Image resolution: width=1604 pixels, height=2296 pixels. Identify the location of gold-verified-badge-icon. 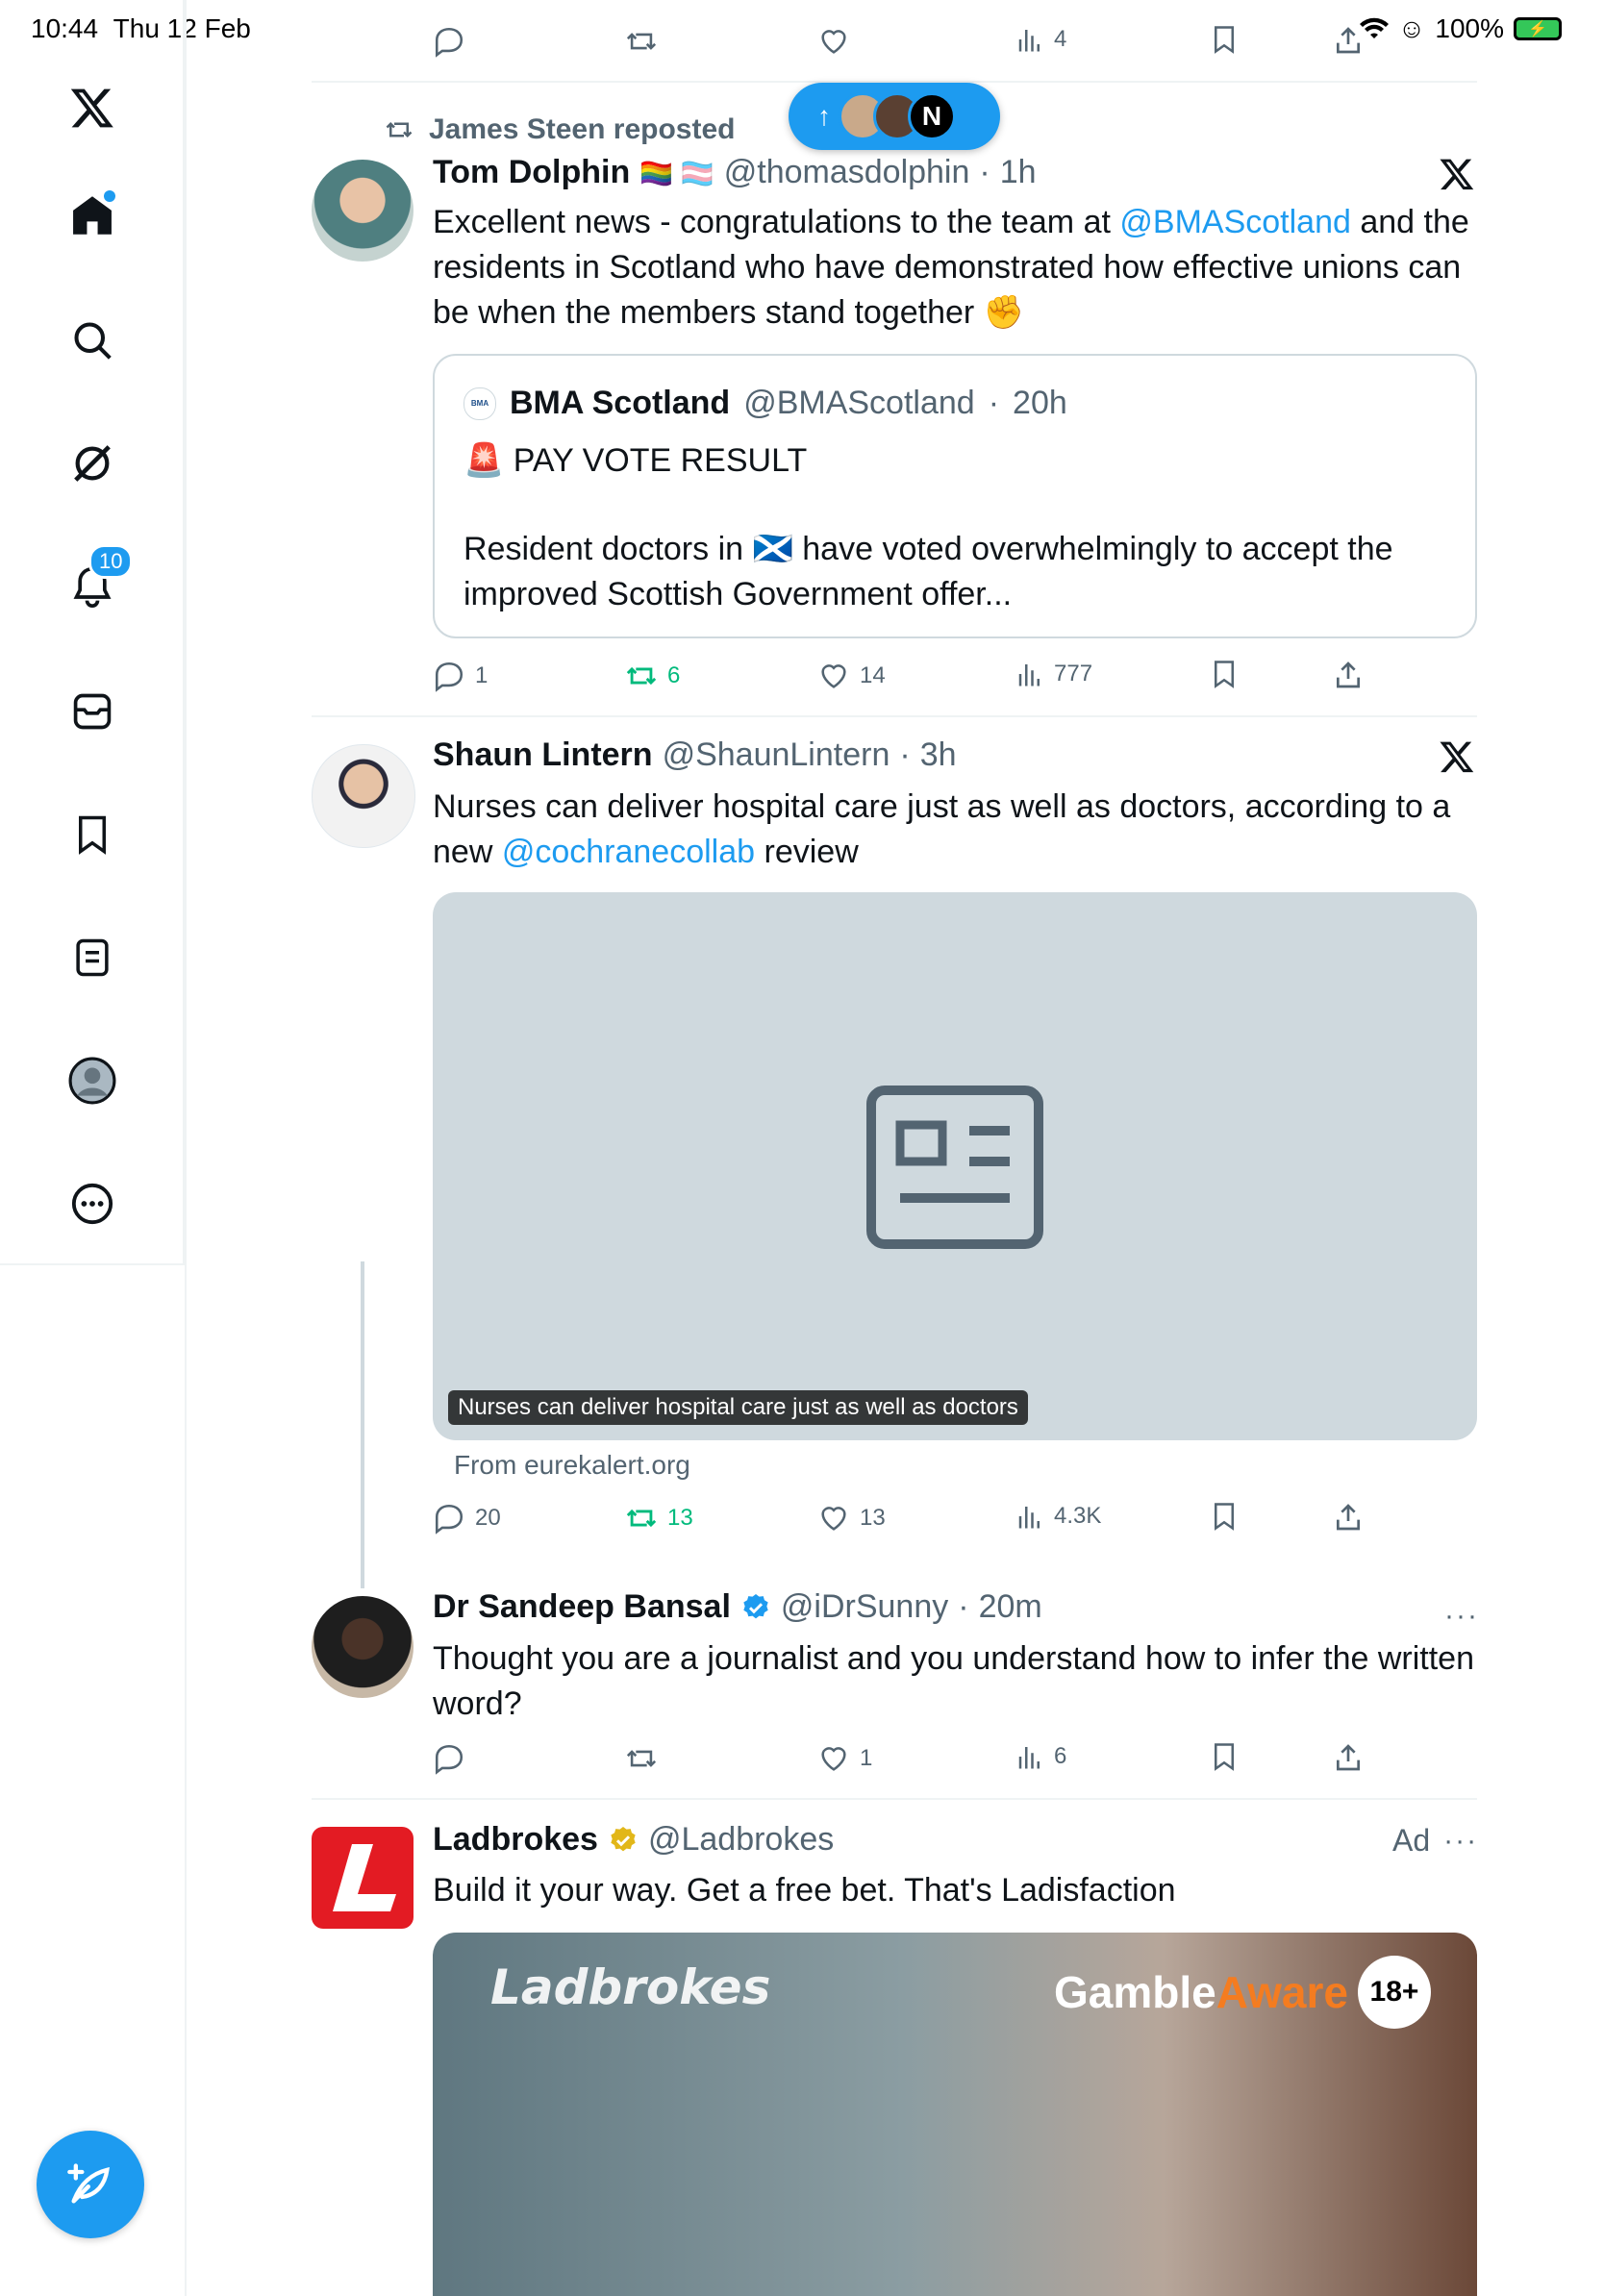
(623, 1838).